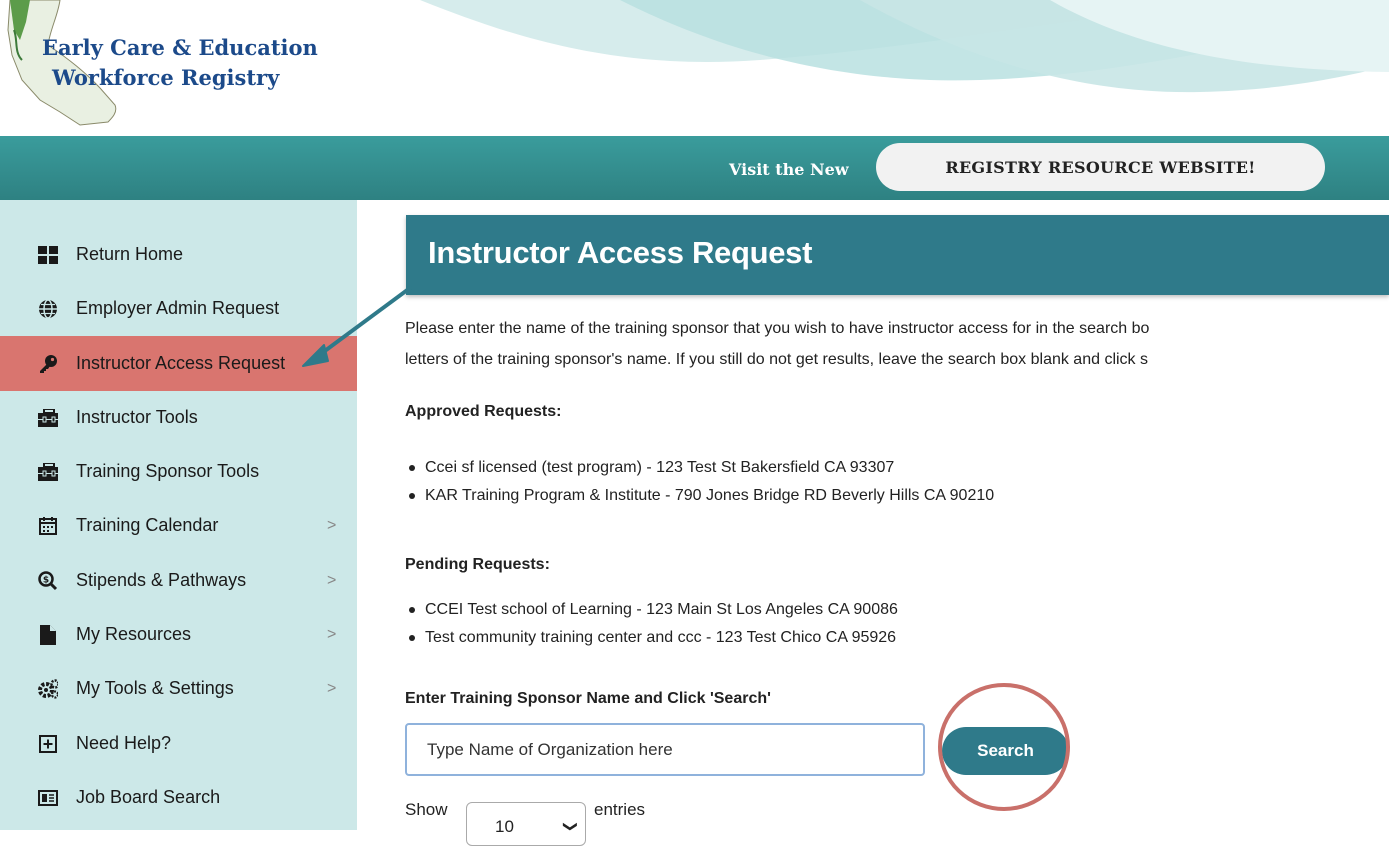 This screenshot has width=1389, height=846. I want to click on sidebar-item-instructor-access-request: Instructor Access Request, so click(178, 363).